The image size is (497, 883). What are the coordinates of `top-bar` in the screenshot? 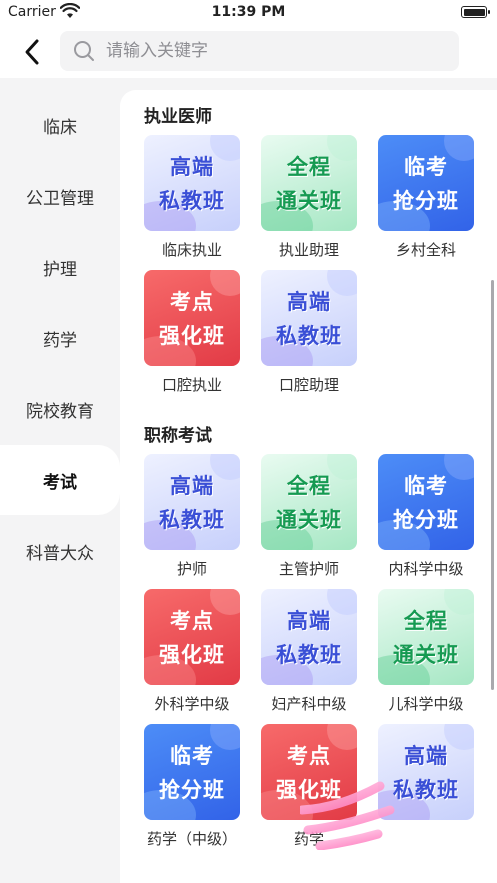 It's located at (248, 52).